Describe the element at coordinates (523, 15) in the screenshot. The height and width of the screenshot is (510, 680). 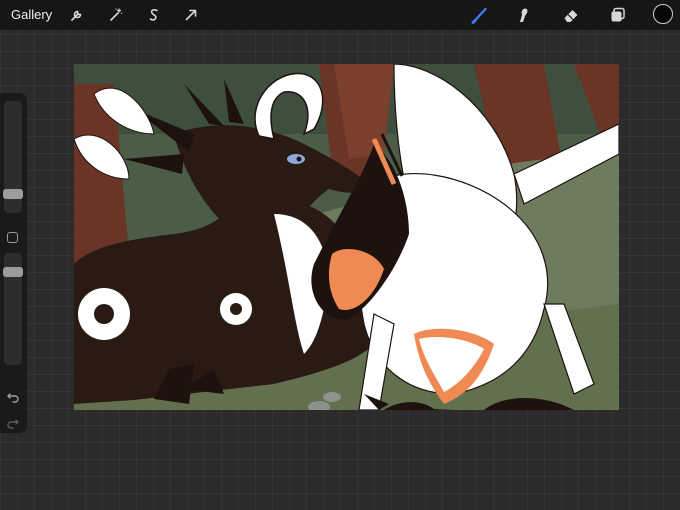
I see `smudge-icon` at that location.